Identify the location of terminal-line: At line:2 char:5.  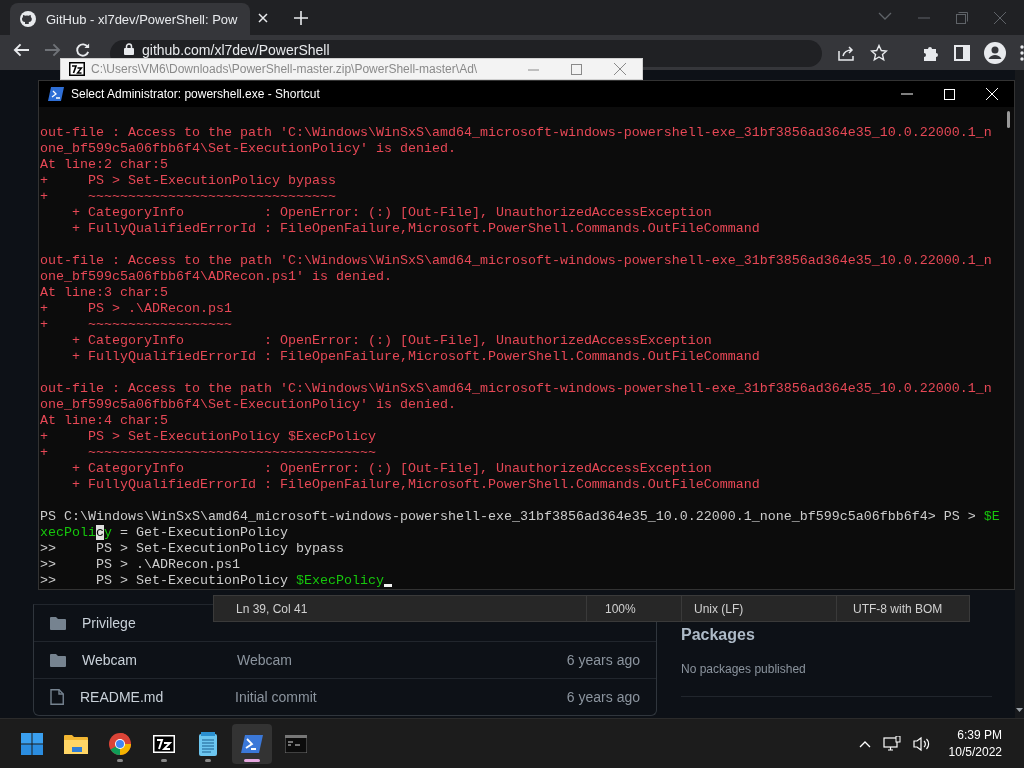
(104, 165).